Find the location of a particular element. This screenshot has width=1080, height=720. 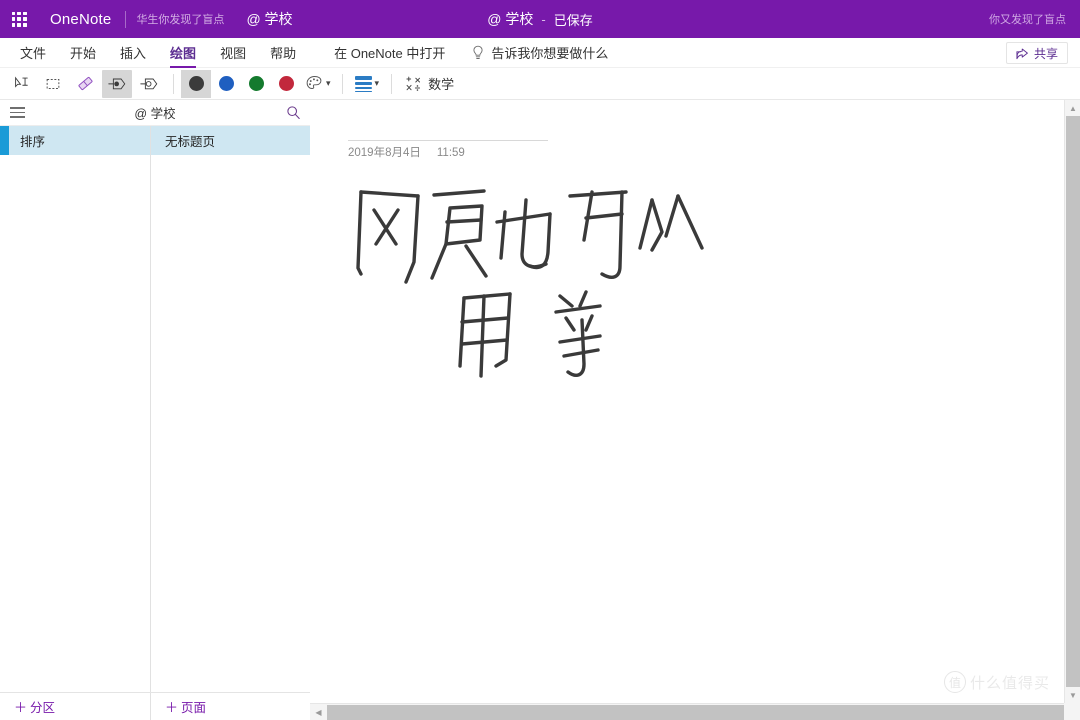

share-label: 共享 is located at coordinates (1045, 53).